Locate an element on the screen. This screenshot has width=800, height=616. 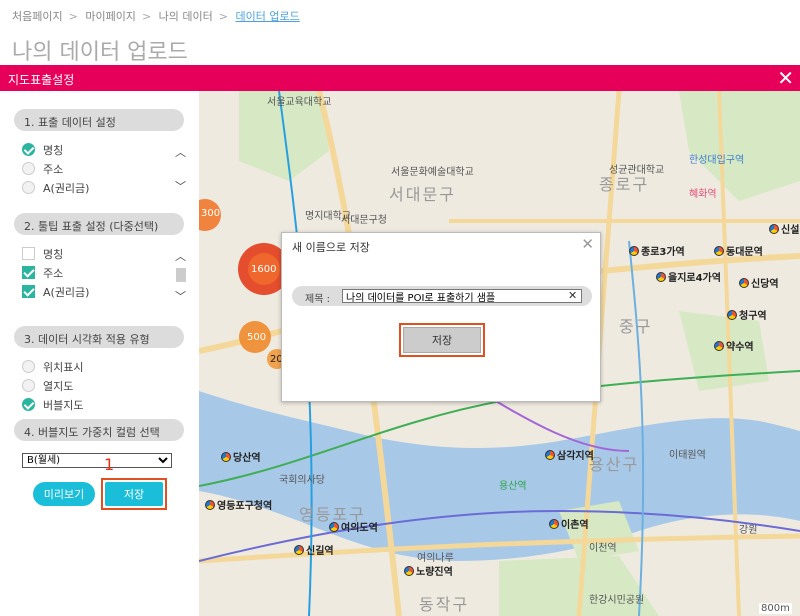
scroll-thumb is located at coordinates (181, 275).